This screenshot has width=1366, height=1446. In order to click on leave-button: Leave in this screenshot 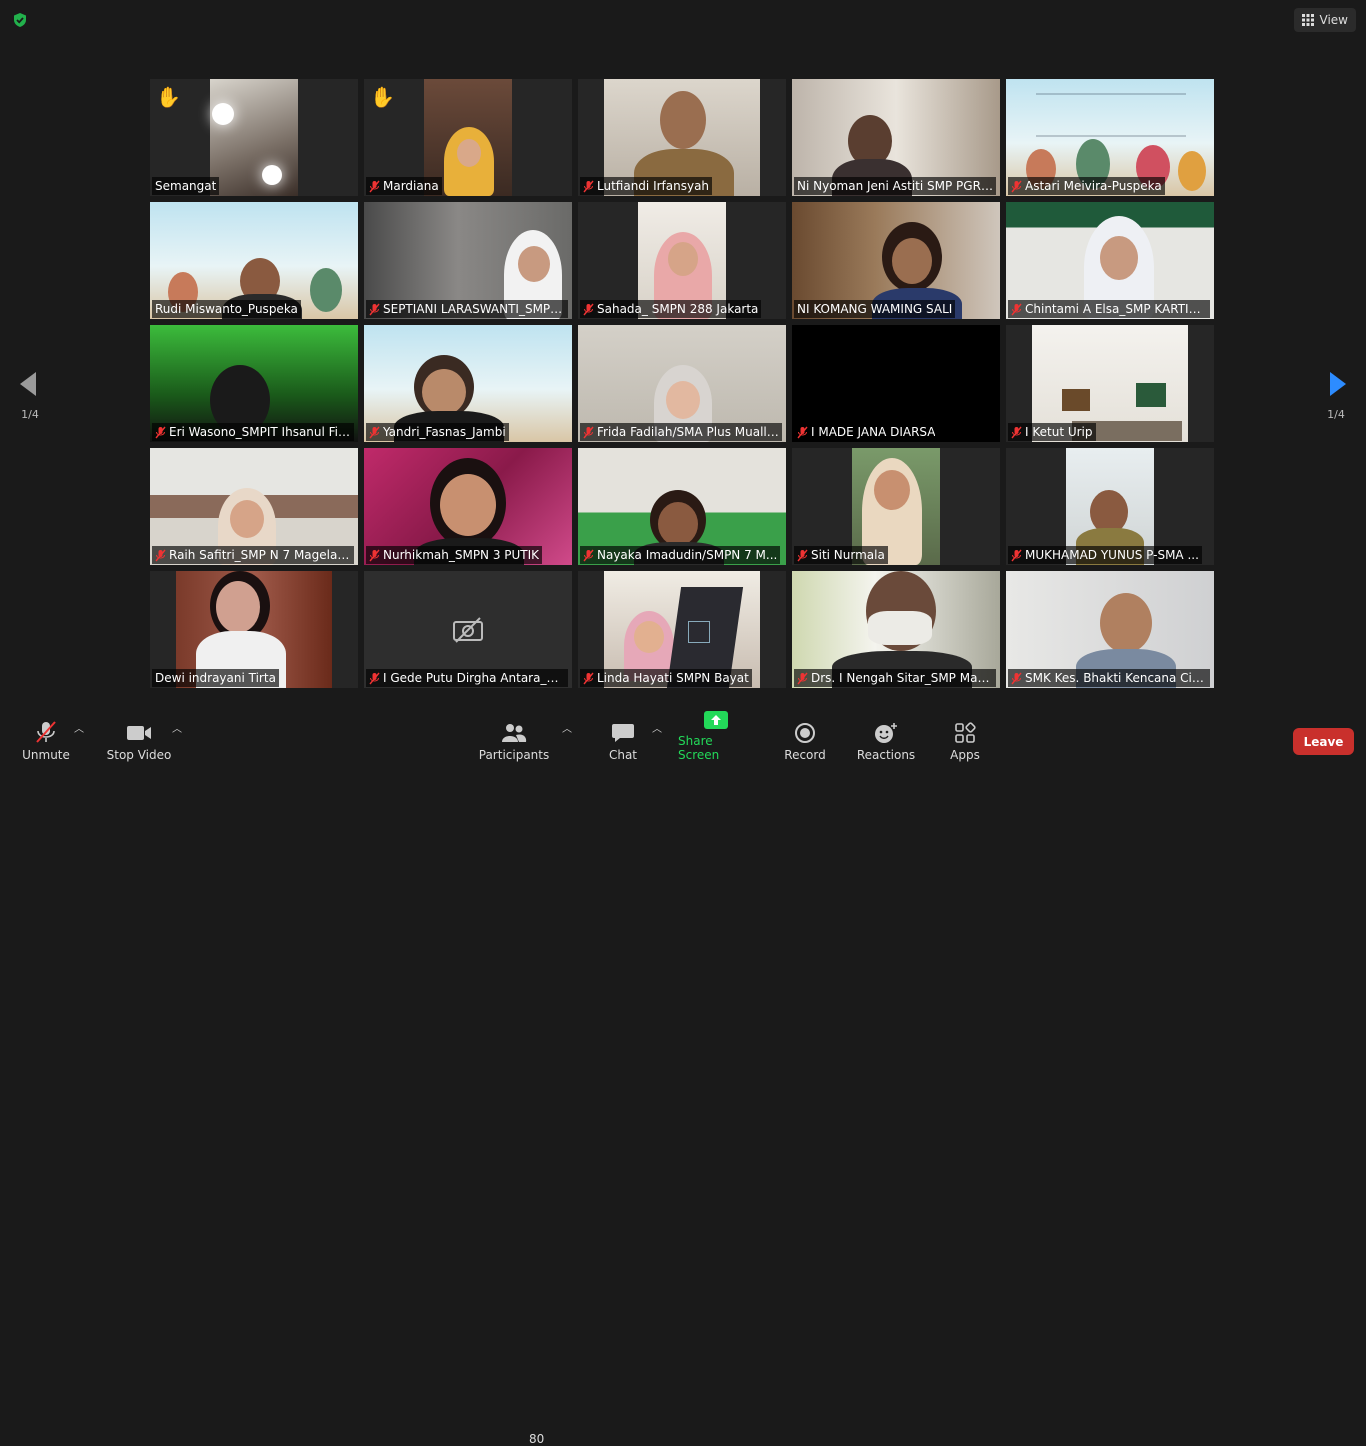, I will do `click(1323, 741)`.